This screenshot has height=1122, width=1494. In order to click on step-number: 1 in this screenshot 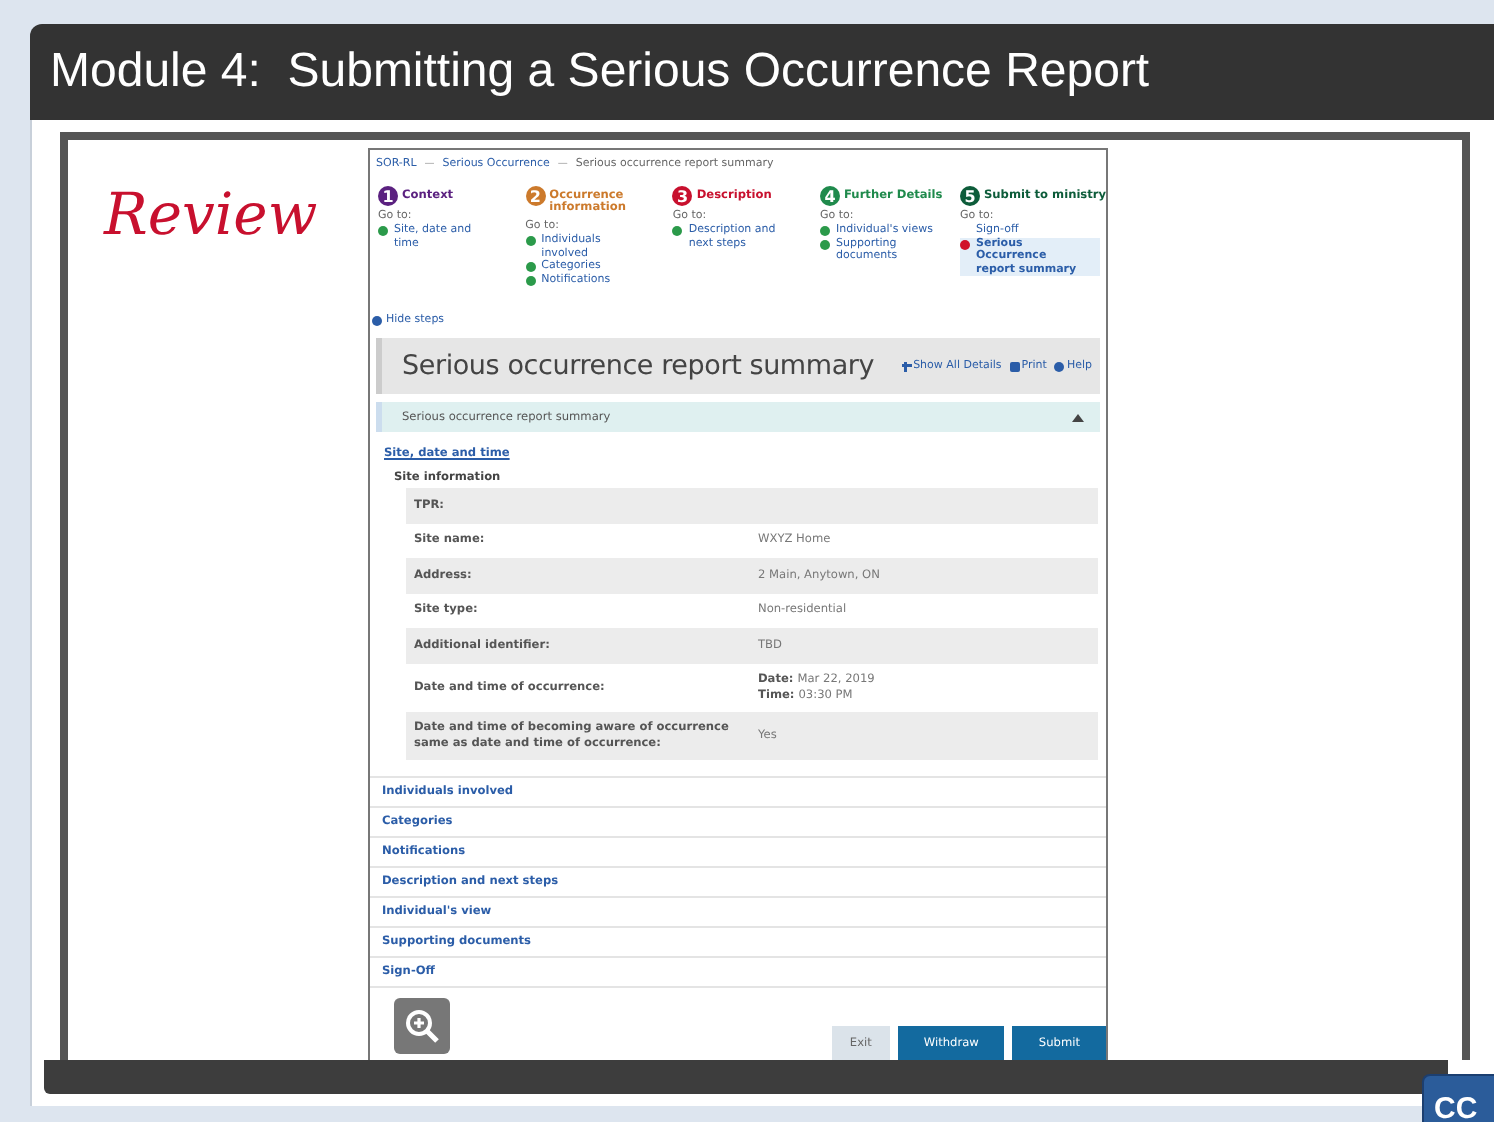, I will do `click(388, 196)`.